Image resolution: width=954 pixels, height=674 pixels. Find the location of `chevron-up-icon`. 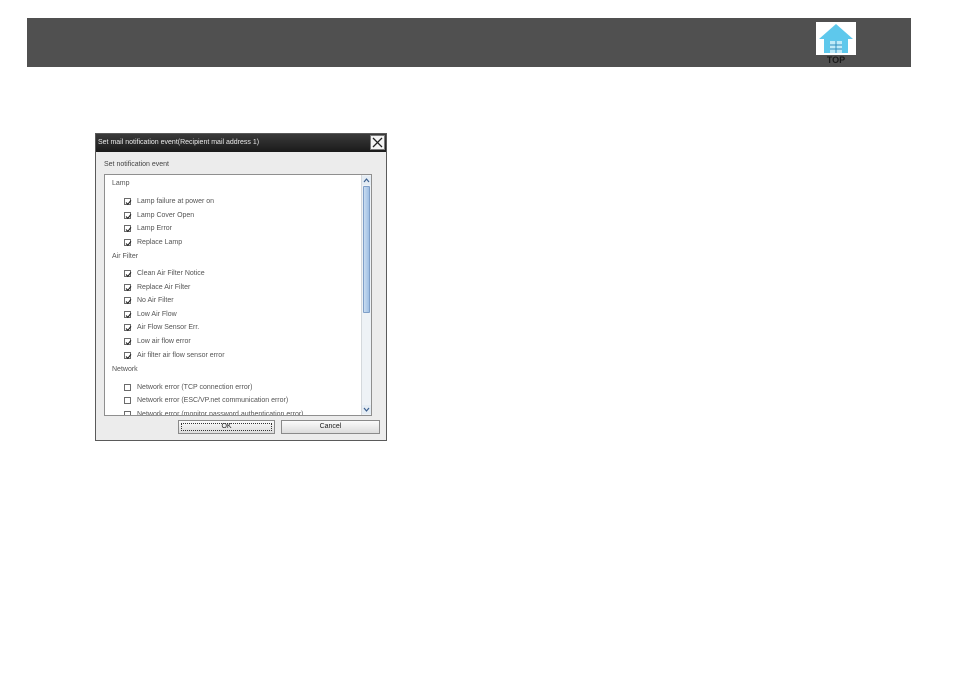

chevron-up-icon is located at coordinates (366, 180).